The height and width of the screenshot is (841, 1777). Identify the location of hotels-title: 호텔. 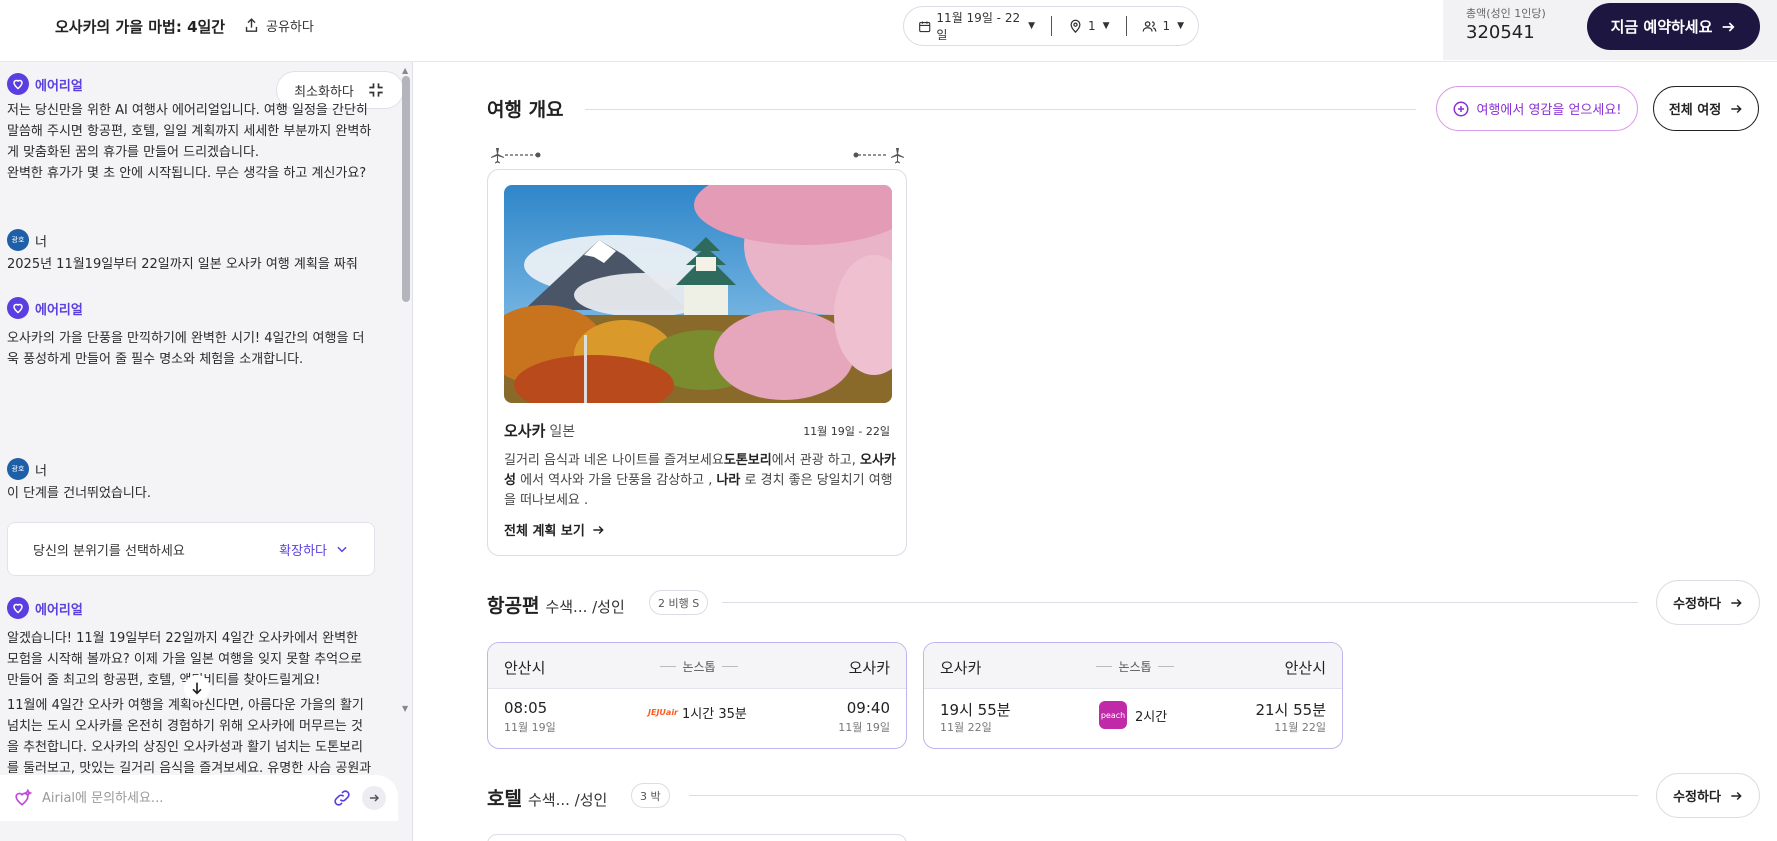
(504, 799).